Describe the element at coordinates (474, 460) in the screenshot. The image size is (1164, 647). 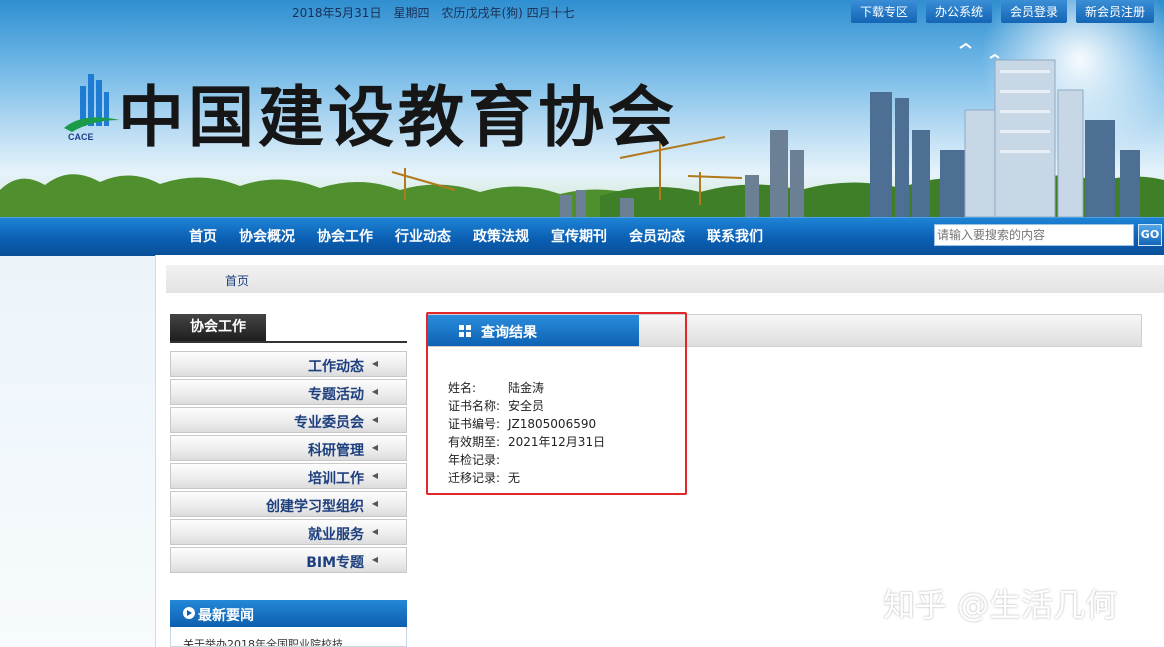
I see `field-label: 年检记录:` at that location.